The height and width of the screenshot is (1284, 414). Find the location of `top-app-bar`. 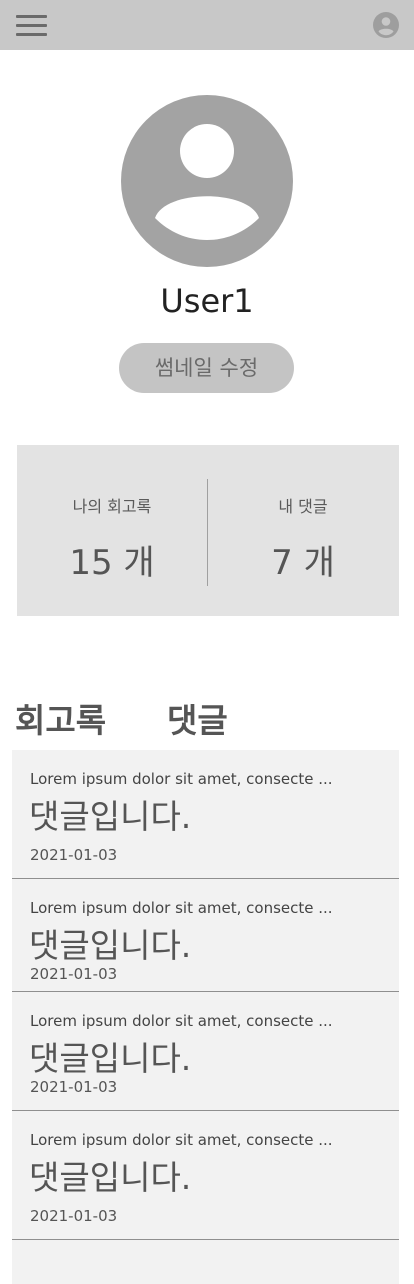

top-app-bar is located at coordinates (207, 25).